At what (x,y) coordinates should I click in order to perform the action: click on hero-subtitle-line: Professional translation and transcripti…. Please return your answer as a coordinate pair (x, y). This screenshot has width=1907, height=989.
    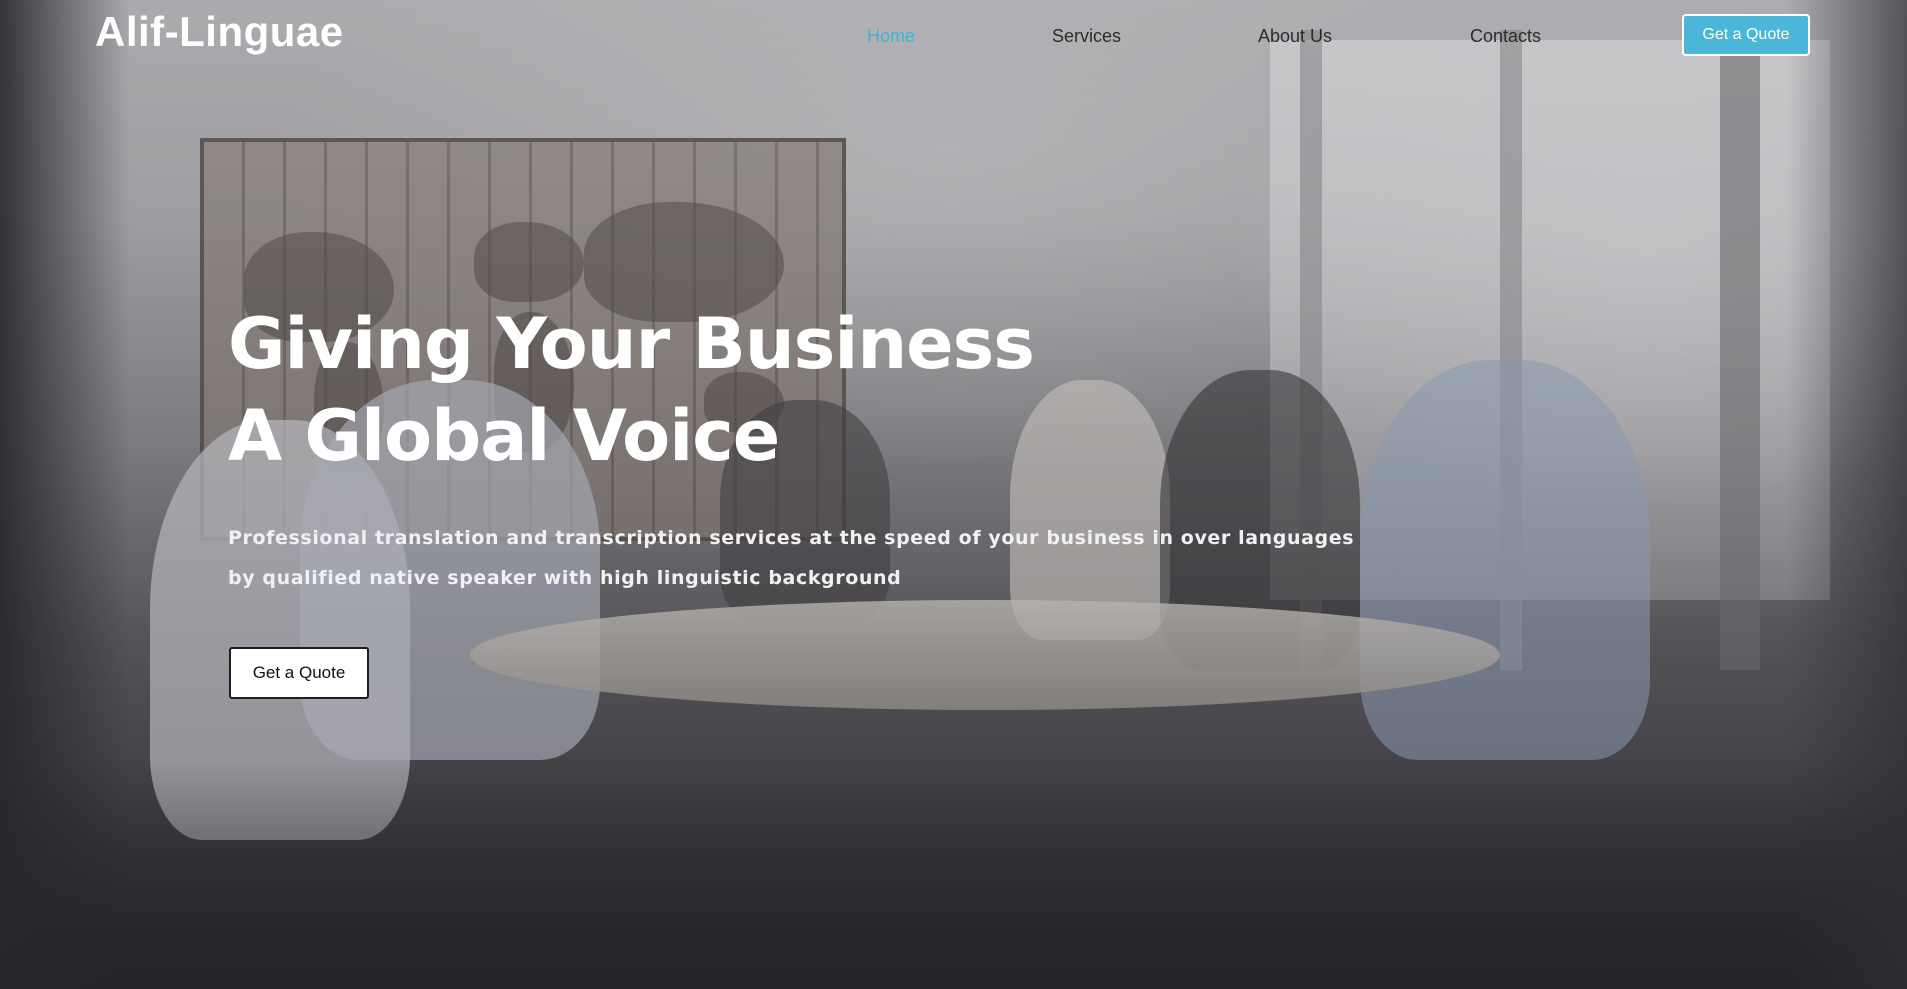
    Looking at the image, I should click on (791, 538).